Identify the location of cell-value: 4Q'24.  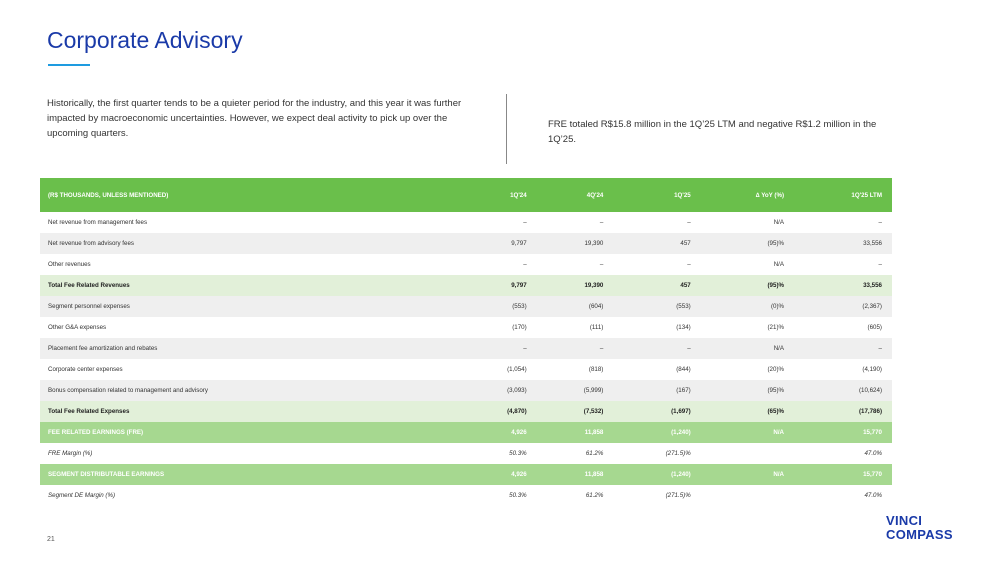
(575, 195).